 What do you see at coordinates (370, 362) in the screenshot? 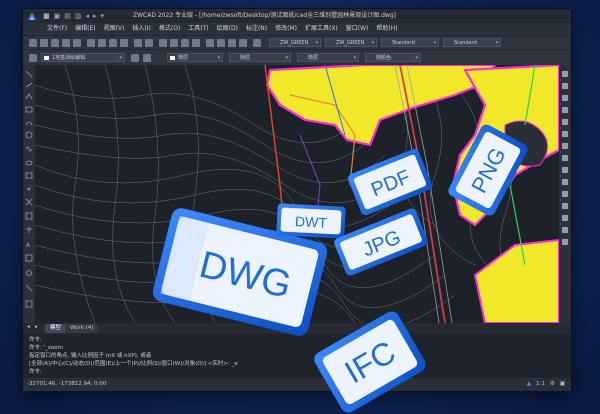
I see `ifc-card: IFC` at bounding box center [370, 362].